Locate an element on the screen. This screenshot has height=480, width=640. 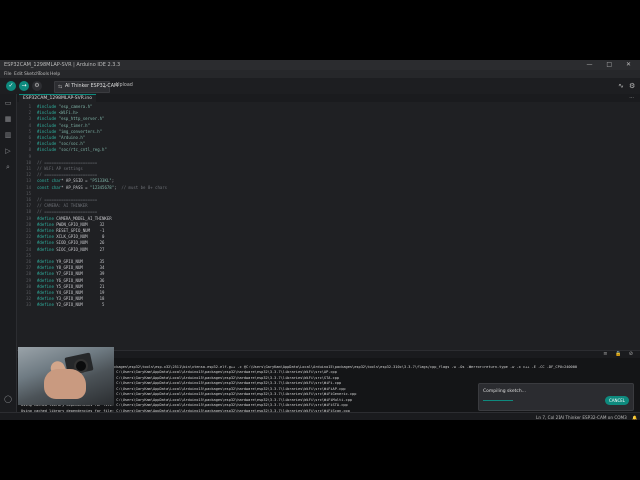
code-text: #define Y9_GPIO_NUM 35 is located at coordinates (70, 262).